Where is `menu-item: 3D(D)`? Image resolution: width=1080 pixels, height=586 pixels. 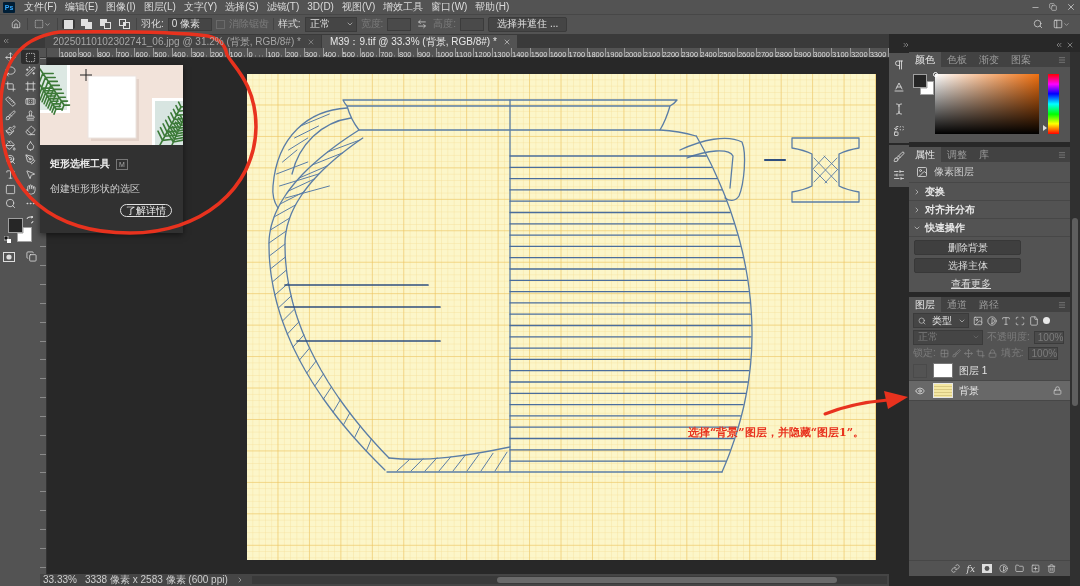
menu-item: 3D(D) is located at coordinates (320, 7).